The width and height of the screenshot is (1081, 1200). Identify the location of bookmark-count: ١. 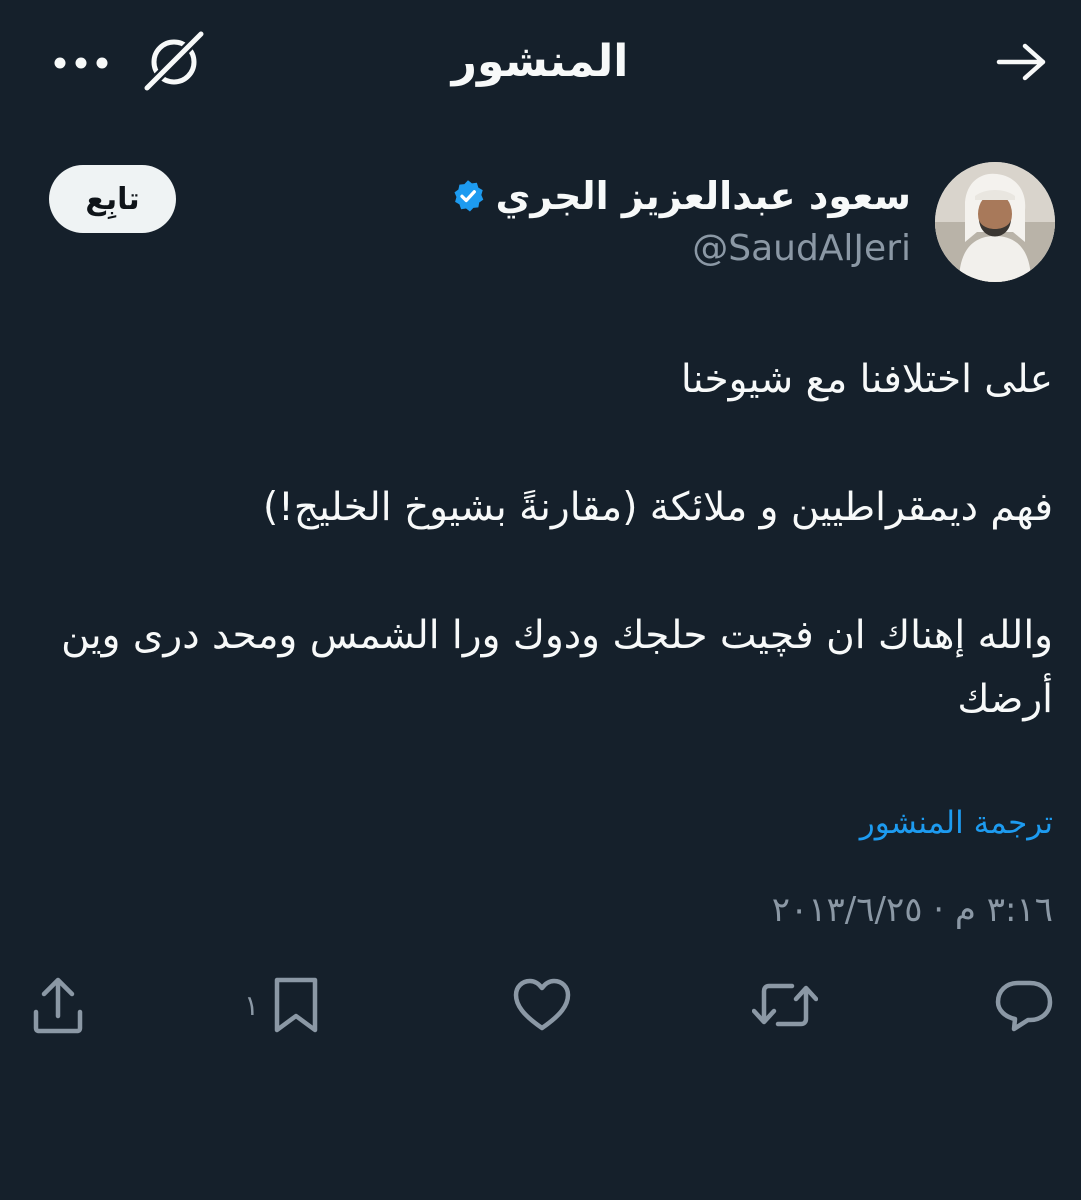
(252, 1005).